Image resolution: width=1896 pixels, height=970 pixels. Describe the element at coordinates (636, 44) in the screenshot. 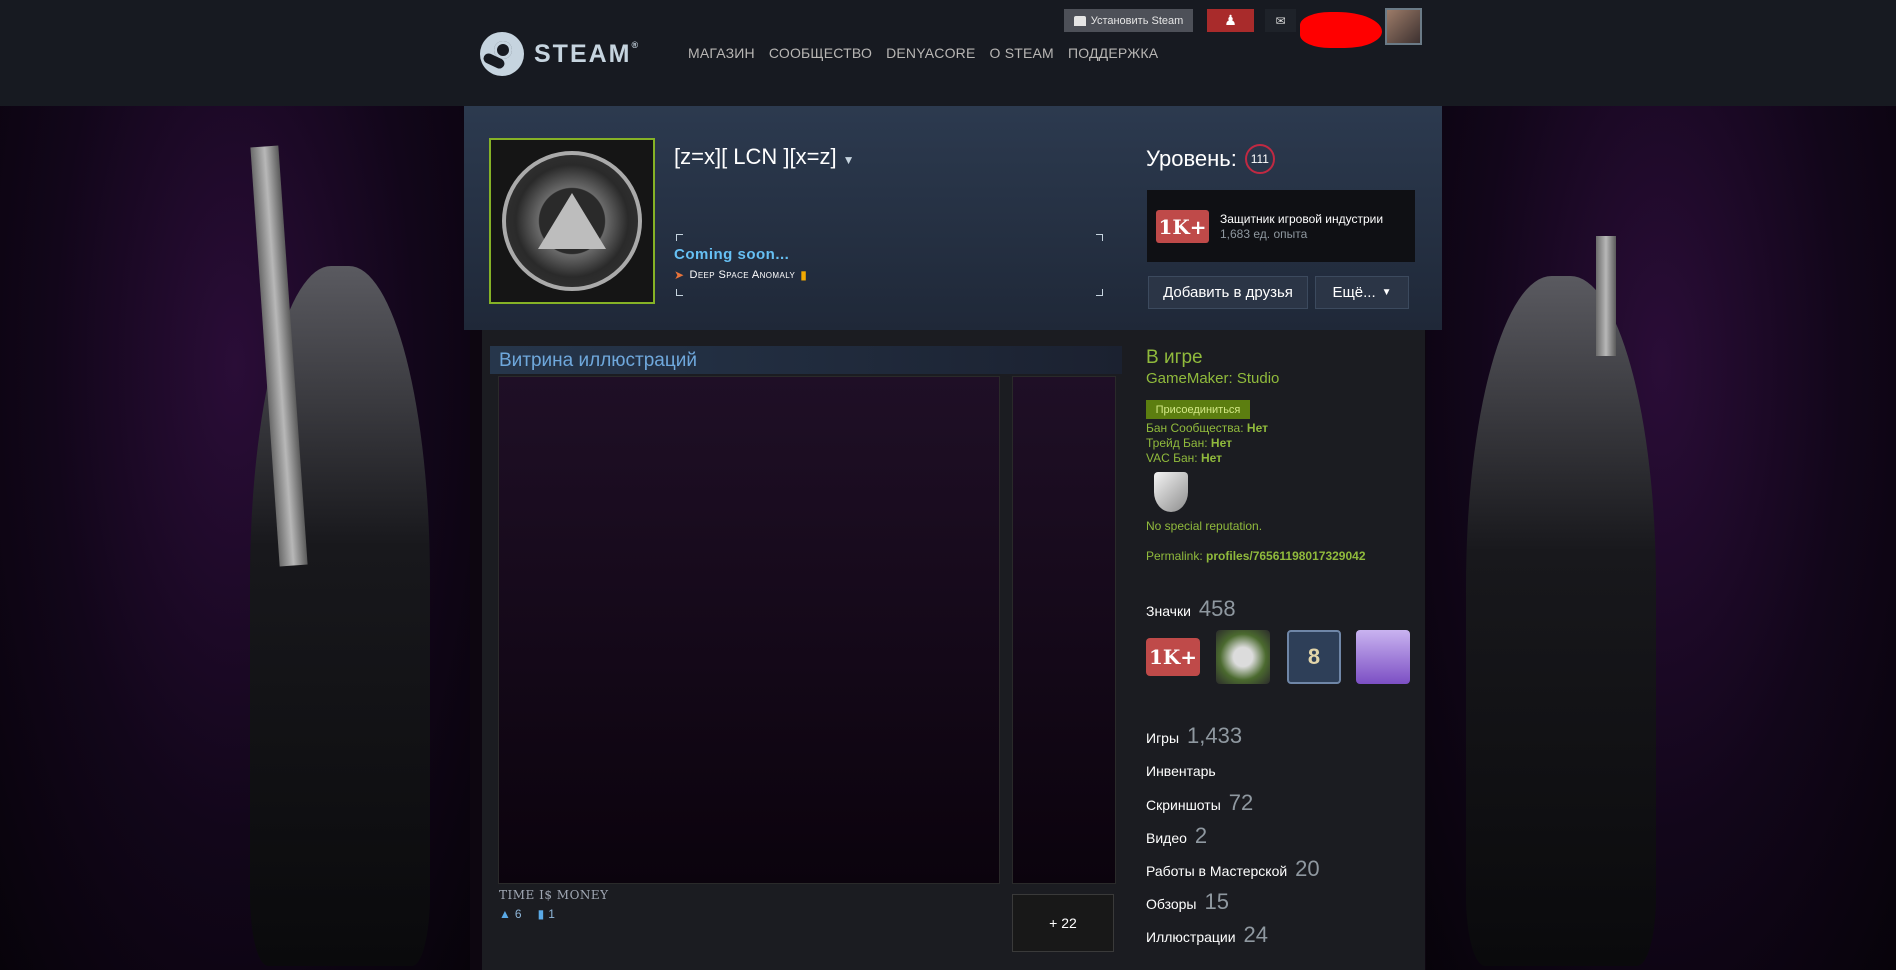

I see `registered-mark: ®` at that location.